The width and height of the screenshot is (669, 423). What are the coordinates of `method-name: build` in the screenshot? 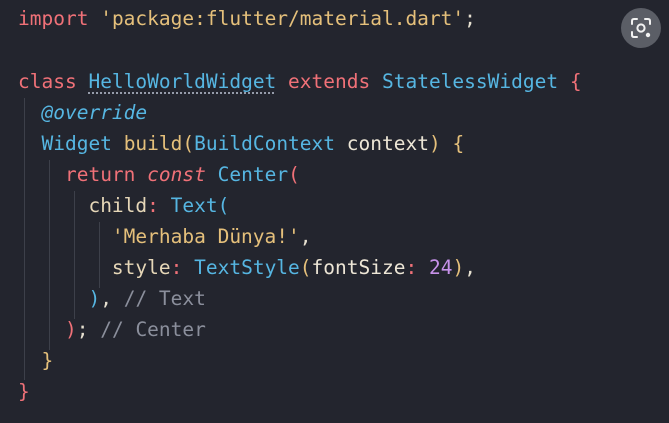 It's located at (153, 143).